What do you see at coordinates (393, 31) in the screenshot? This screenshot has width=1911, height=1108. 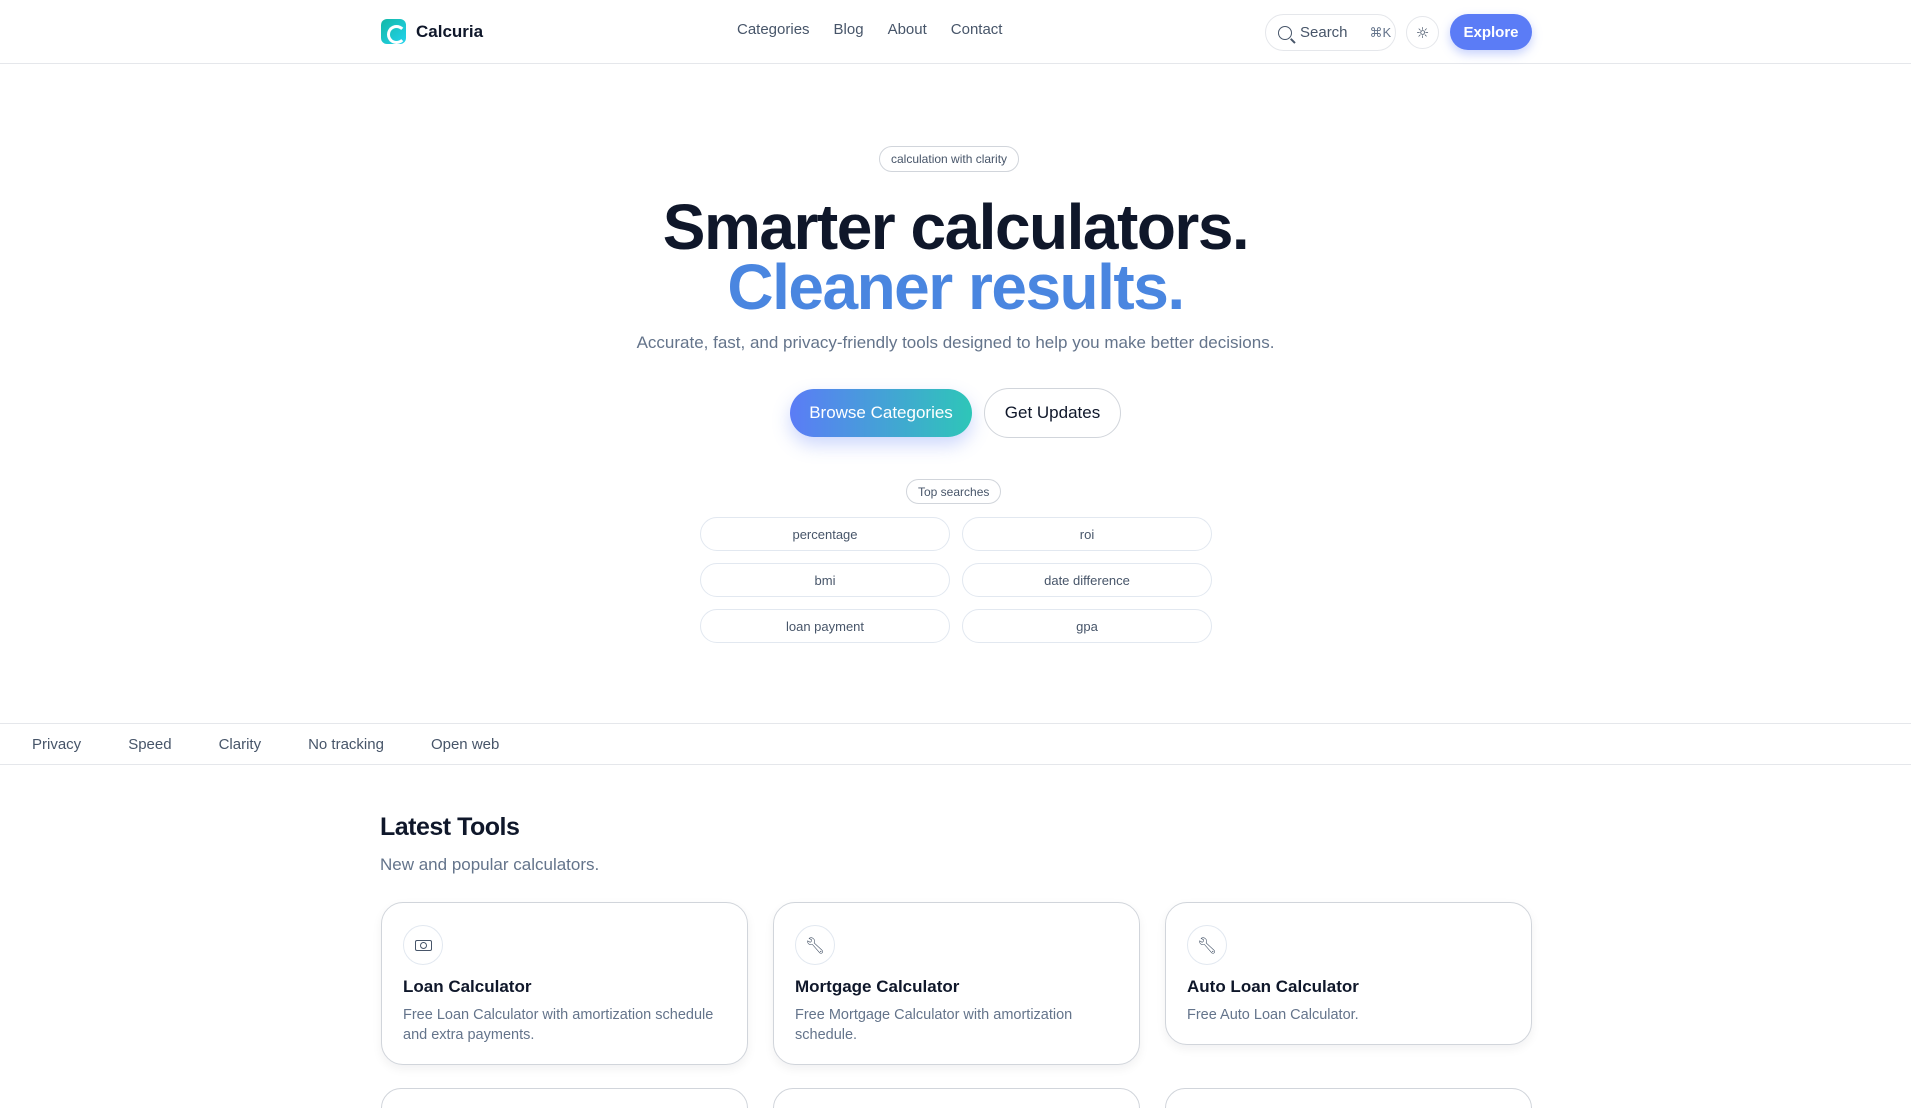 I see `brand-logo-icon` at bounding box center [393, 31].